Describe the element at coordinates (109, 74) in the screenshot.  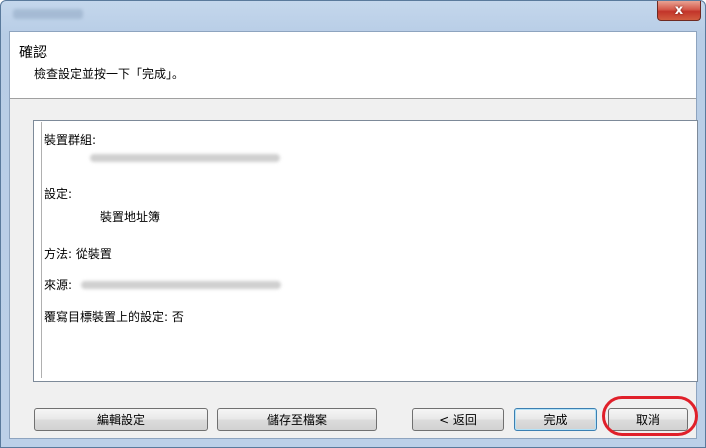
I see `page-subtitle: 檢查設定並按一下「完成」。` at that location.